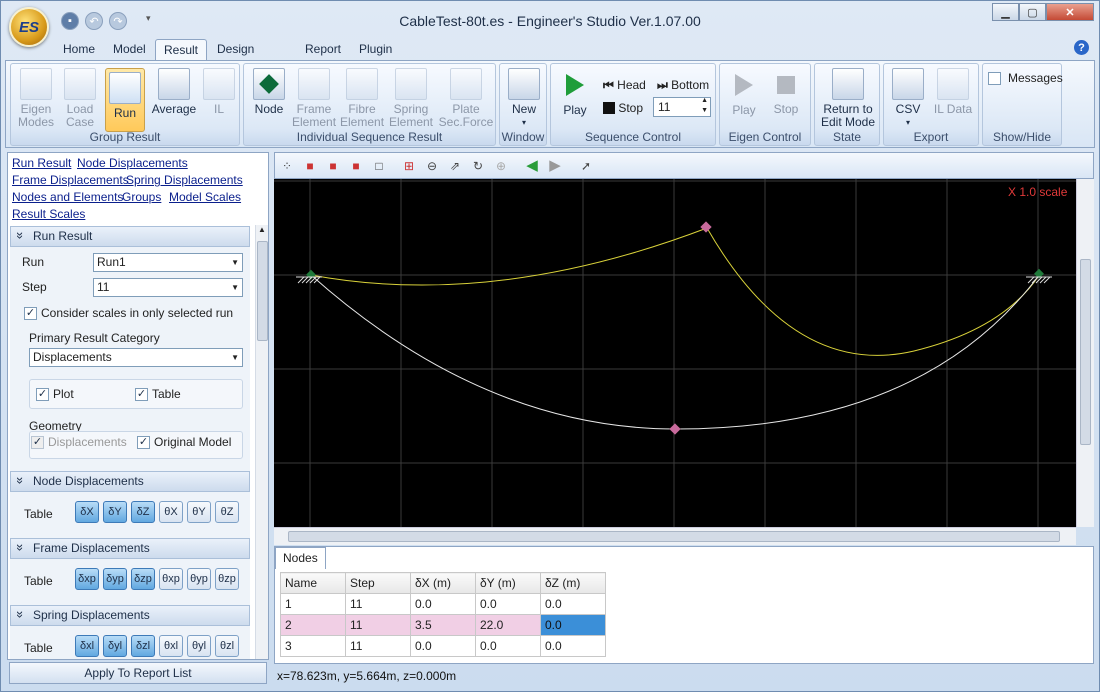  Describe the element at coordinates (675, 429) in the screenshot. I see `node-midspan-marker` at that location.